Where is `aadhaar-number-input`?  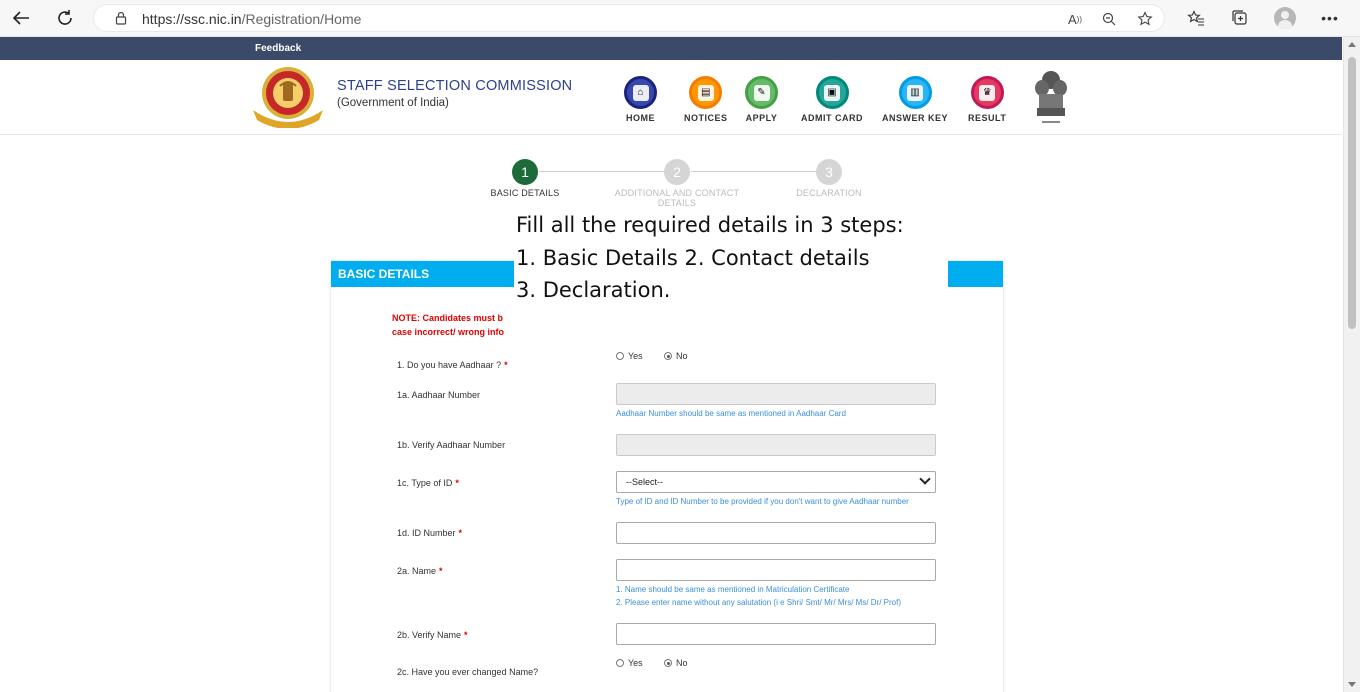 aadhaar-number-input is located at coordinates (776, 394).